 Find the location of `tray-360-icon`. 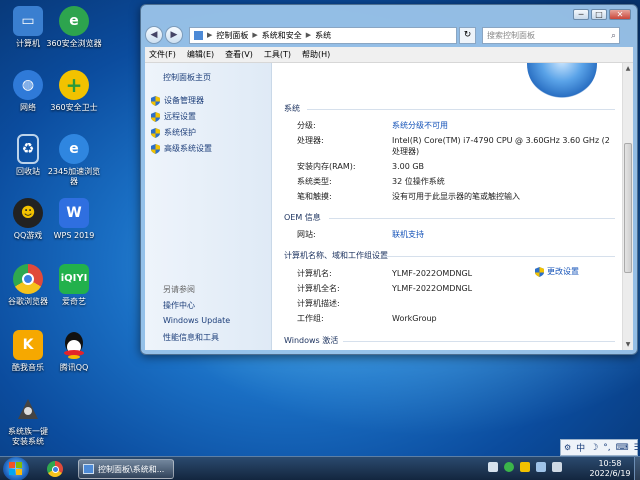

tray-360-icon is located at coordinates (509, 467).